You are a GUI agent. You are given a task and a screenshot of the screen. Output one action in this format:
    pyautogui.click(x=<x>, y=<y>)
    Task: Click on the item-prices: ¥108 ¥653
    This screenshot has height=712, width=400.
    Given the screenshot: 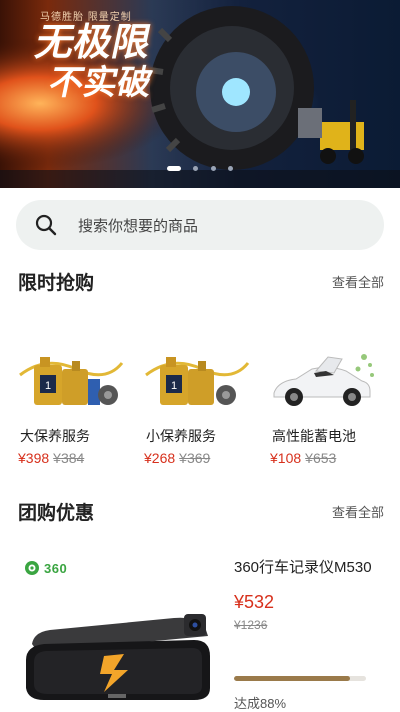 What is the action you would take?
    pyautogui.click(x=324, y=459)
    